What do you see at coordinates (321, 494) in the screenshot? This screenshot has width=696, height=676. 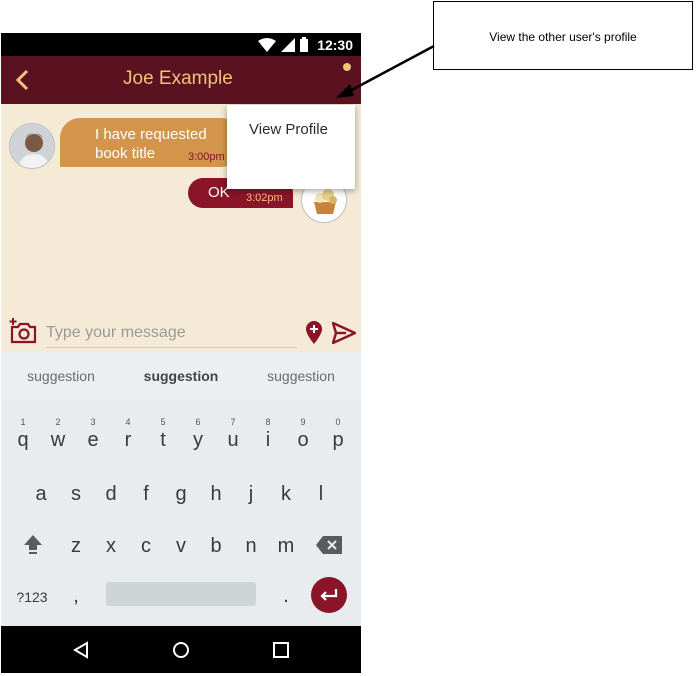 I see `key: l` at bounding box center [321, 494].